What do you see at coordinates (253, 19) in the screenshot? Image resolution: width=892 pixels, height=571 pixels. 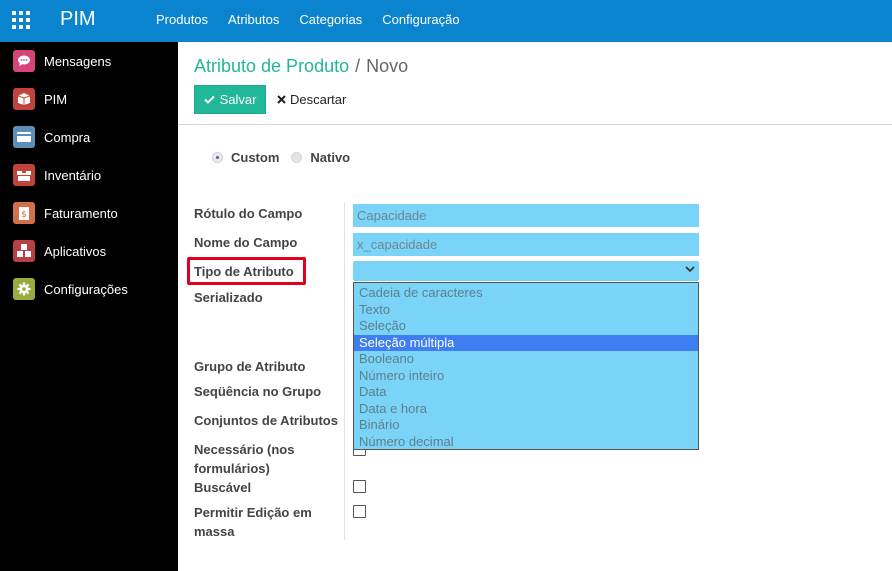 I see `menu-atributos: Atributos` at bounding box center [253, 19].